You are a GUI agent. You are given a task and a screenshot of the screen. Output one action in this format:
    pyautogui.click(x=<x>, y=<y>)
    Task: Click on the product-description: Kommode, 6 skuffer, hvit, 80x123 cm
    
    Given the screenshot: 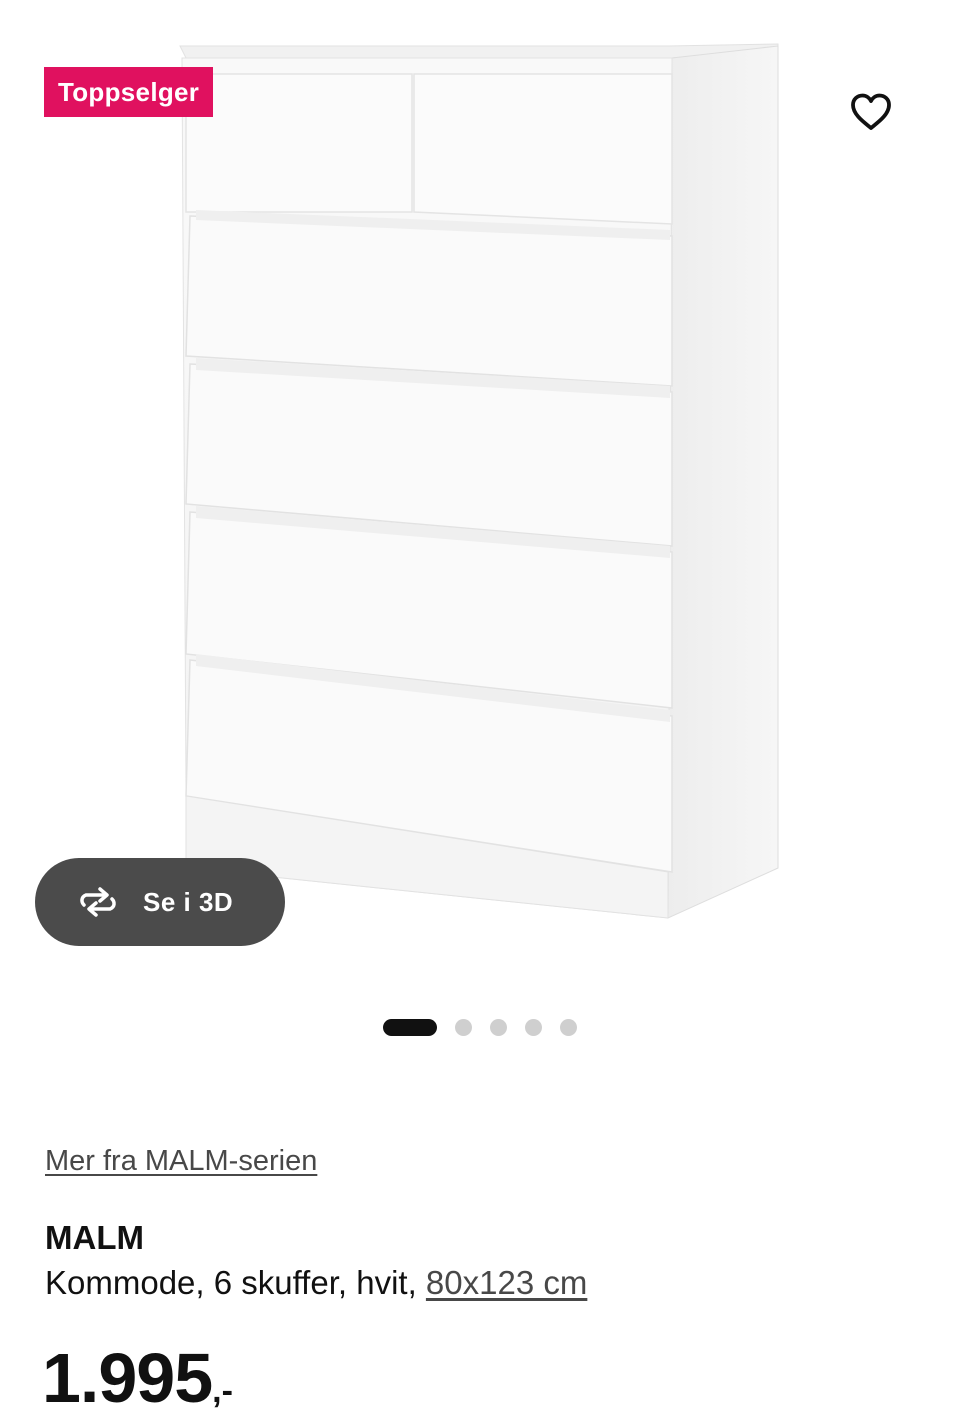 What is the action you would take?
    pyautogui.click(x=316, y=1283)
    